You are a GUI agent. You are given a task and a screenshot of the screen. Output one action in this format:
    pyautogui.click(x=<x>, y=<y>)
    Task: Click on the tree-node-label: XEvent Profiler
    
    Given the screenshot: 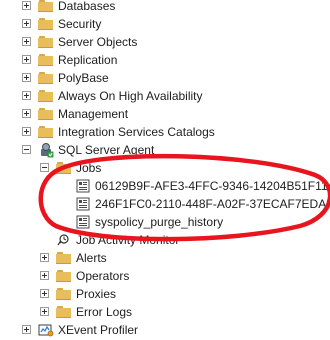 What is the action you would take?
    pyautogui.click(x=98, y=330)
    